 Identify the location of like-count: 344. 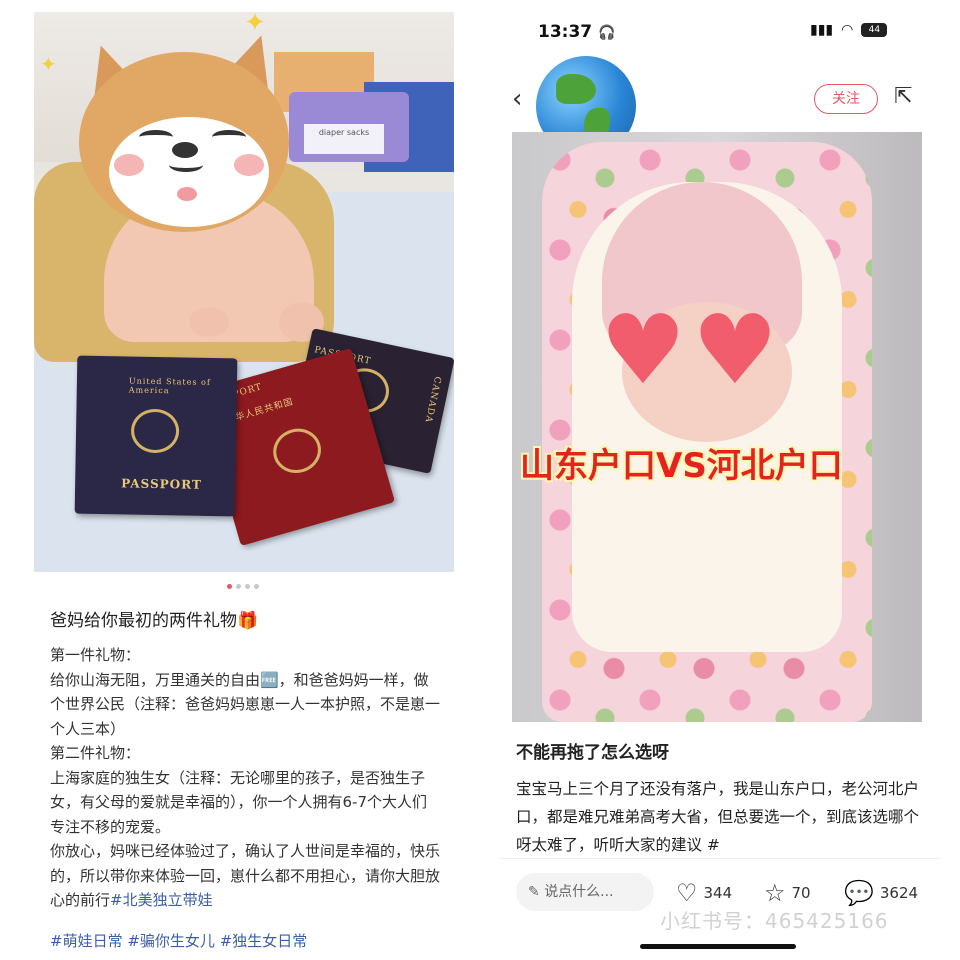
(718, 893).